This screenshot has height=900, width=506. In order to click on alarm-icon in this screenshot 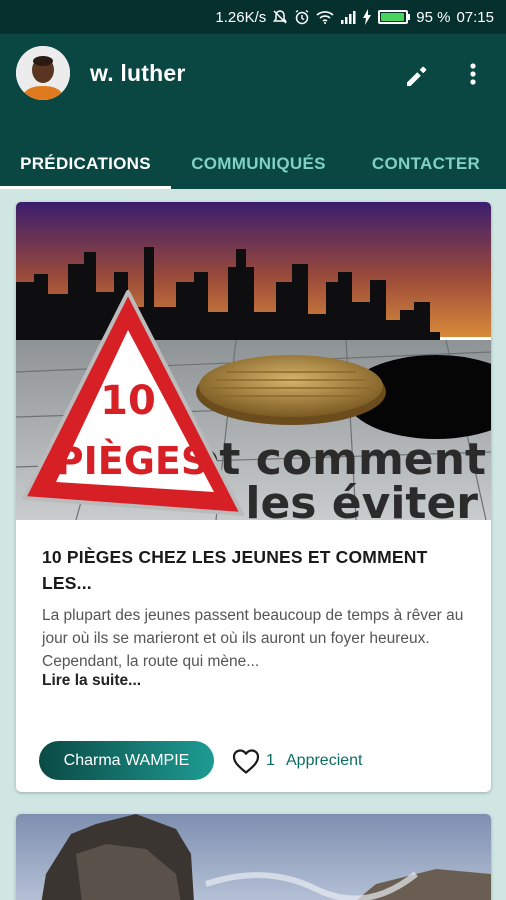, I will do `click(302, 17)`.